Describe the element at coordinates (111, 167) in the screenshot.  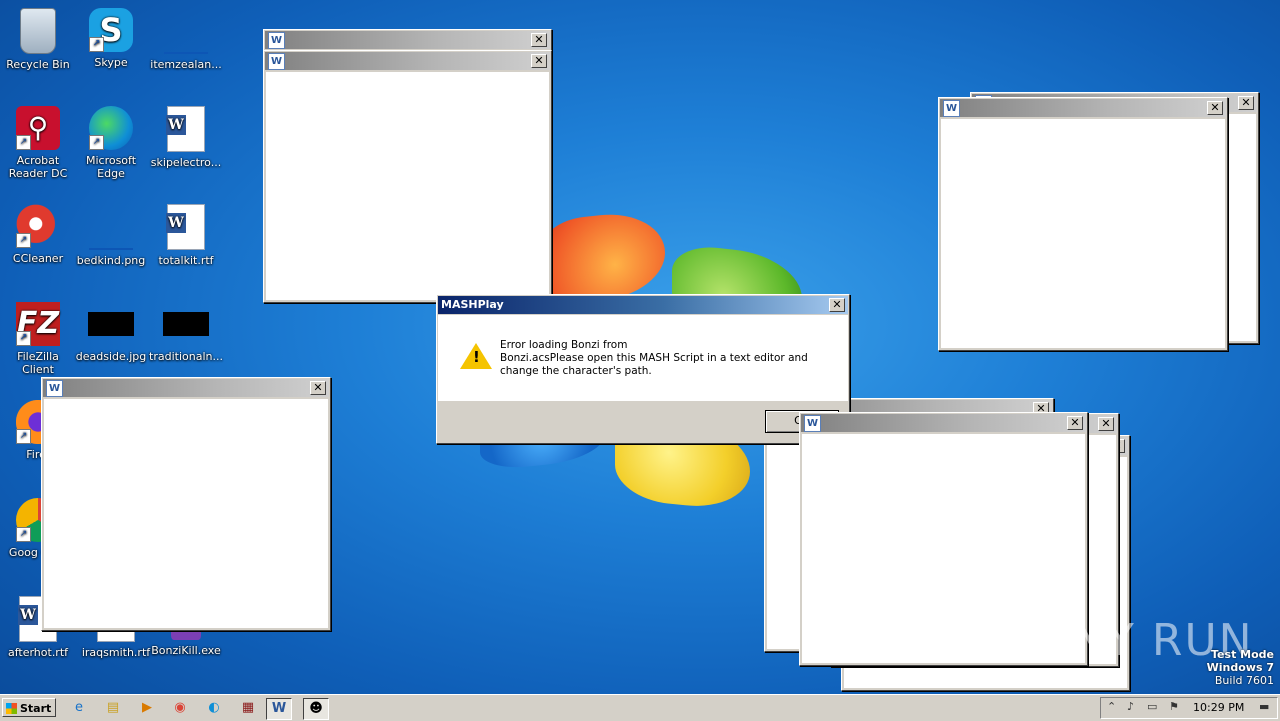
I see `desktop-icon-label: Microsoft Edge` at that location.